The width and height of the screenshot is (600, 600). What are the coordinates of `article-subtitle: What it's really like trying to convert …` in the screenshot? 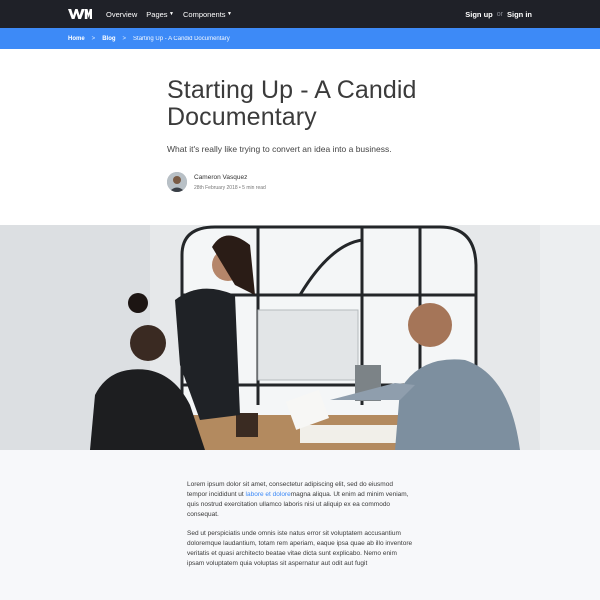 It's located at (279, 149).